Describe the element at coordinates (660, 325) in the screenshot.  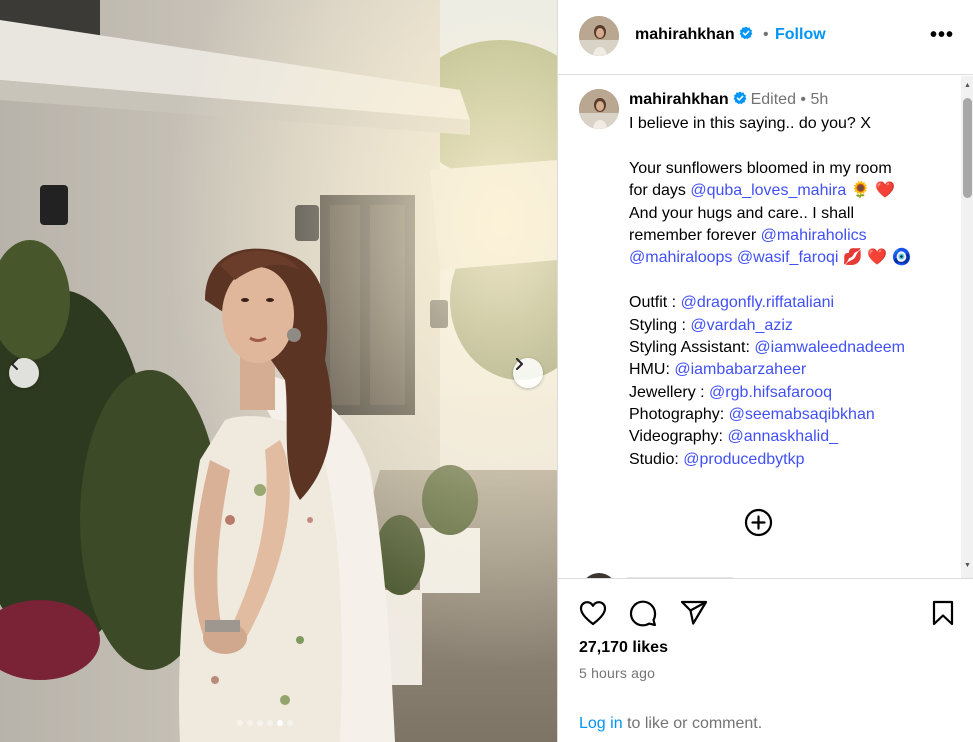
I see `caption-text-segment: Styling :` at that location.